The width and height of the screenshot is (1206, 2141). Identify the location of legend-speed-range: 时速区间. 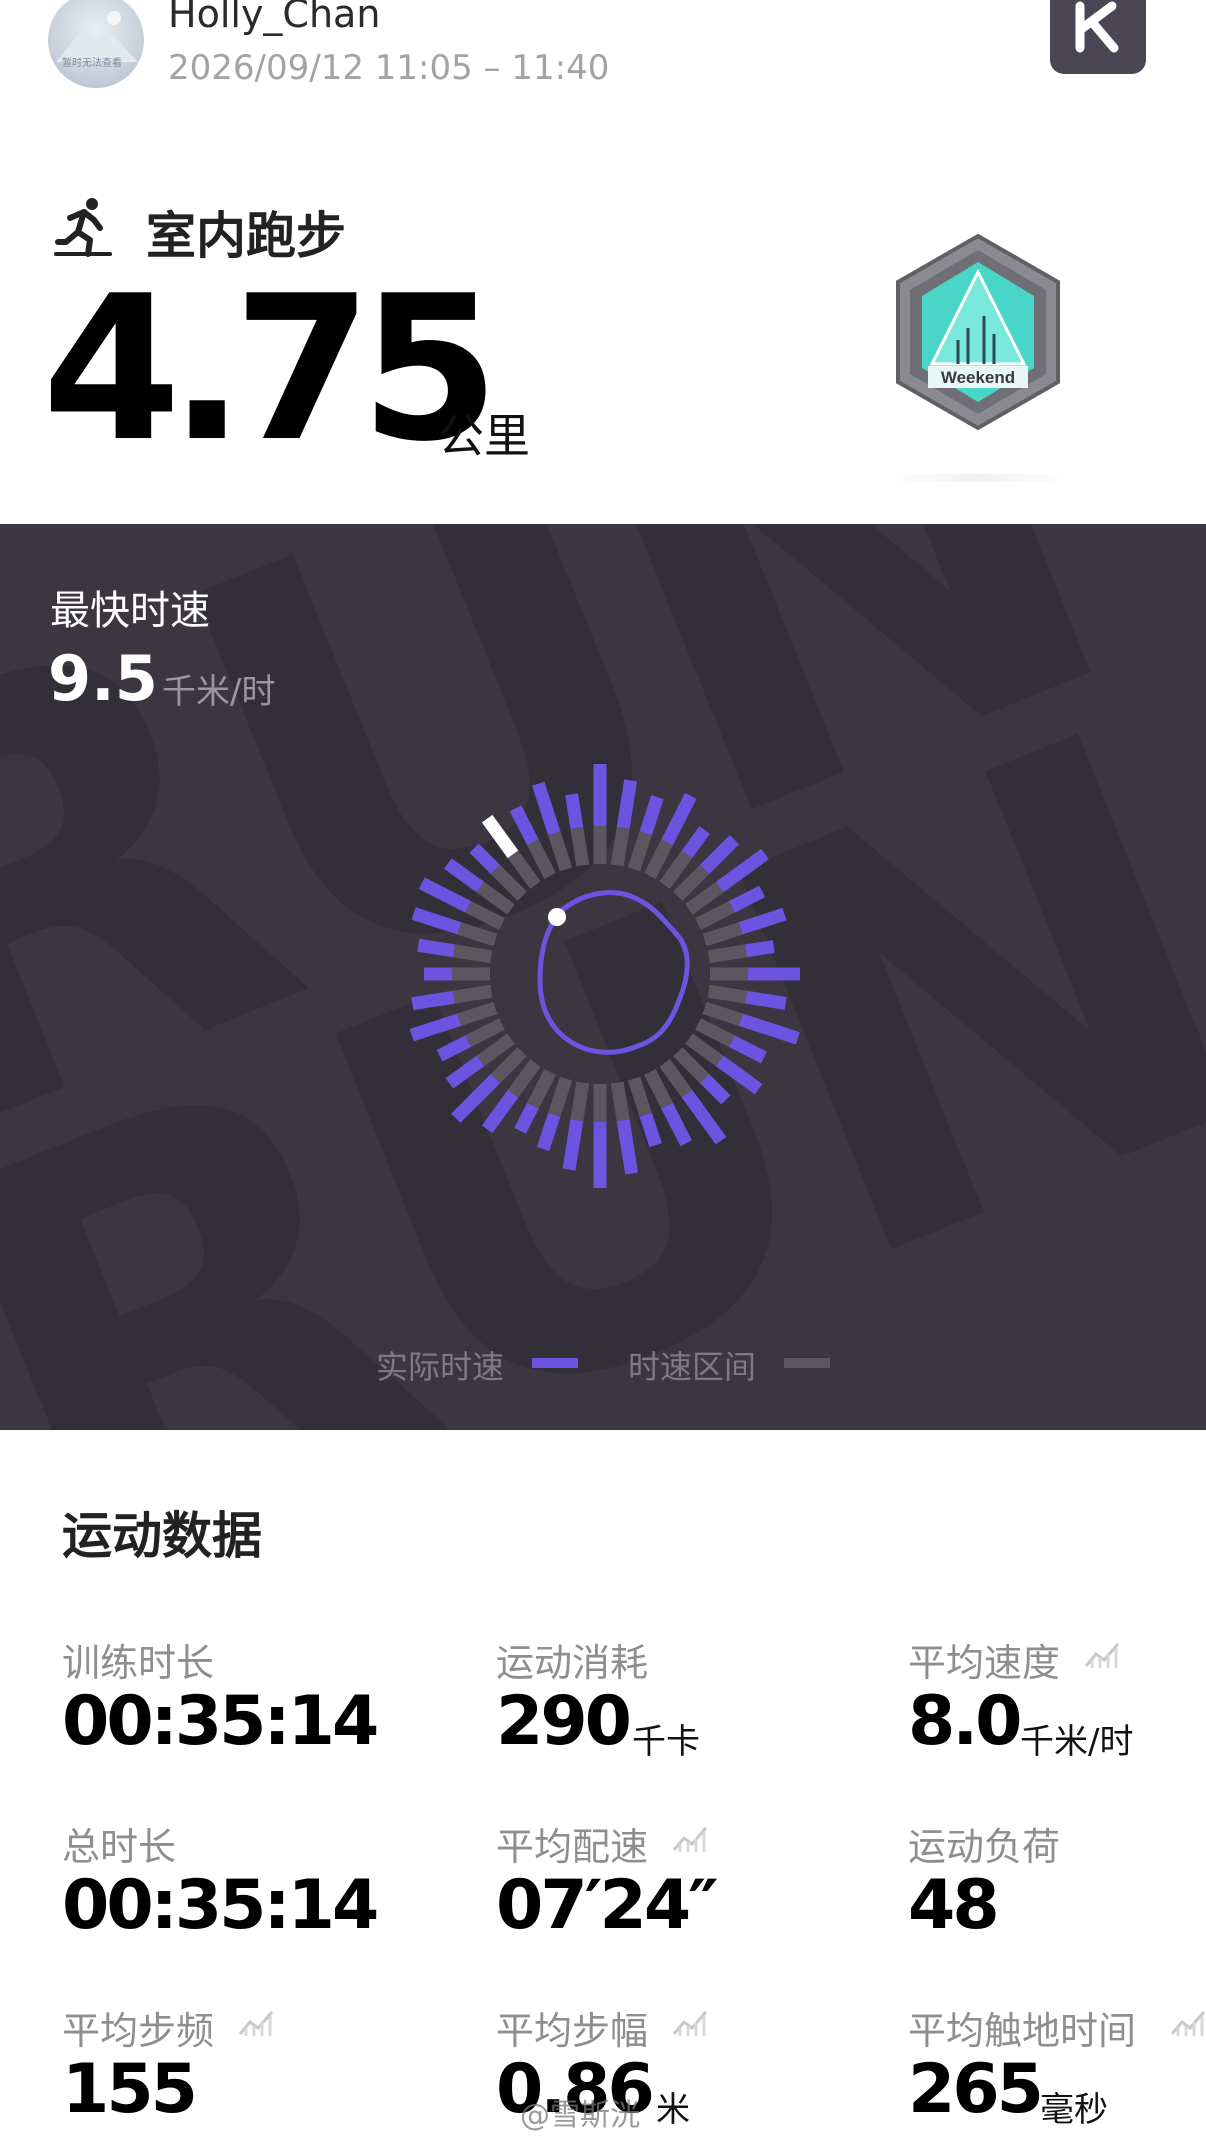
(692, 1367).